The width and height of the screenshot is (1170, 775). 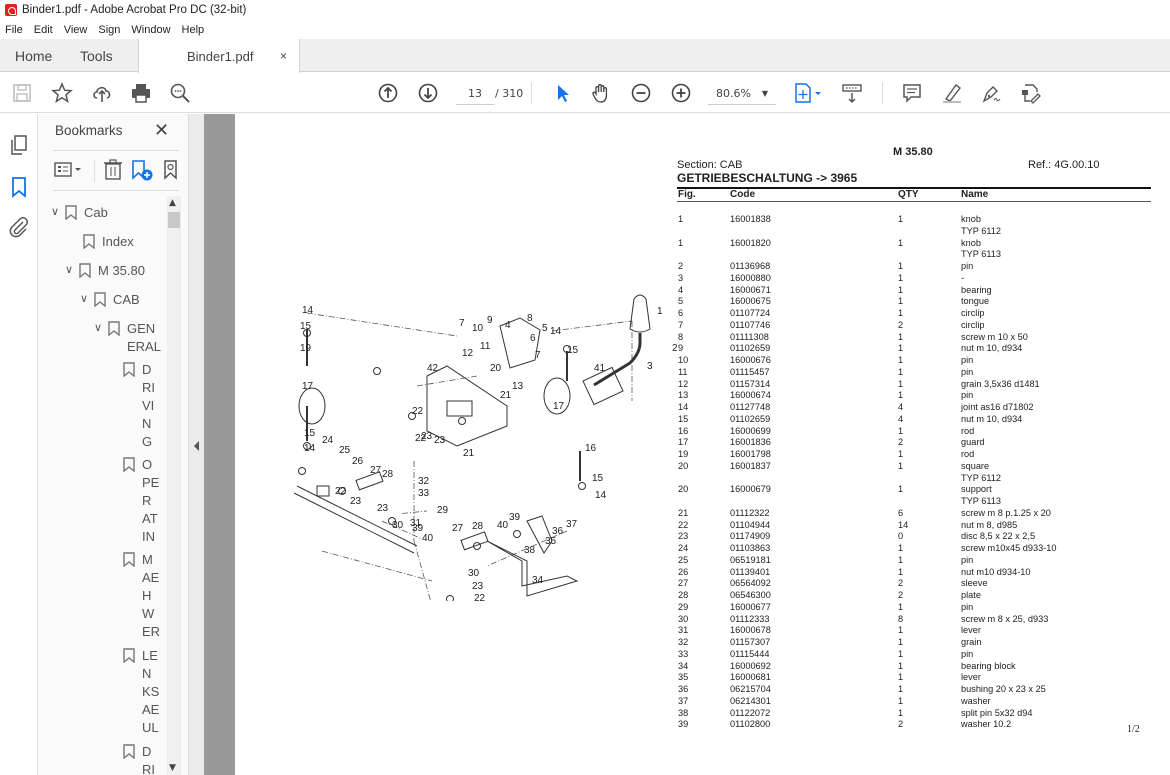 What do you see at coordinates (478, 526) in the screenshot?
I see `diagram-callout-label: 28` at bounding box center [478, 526].